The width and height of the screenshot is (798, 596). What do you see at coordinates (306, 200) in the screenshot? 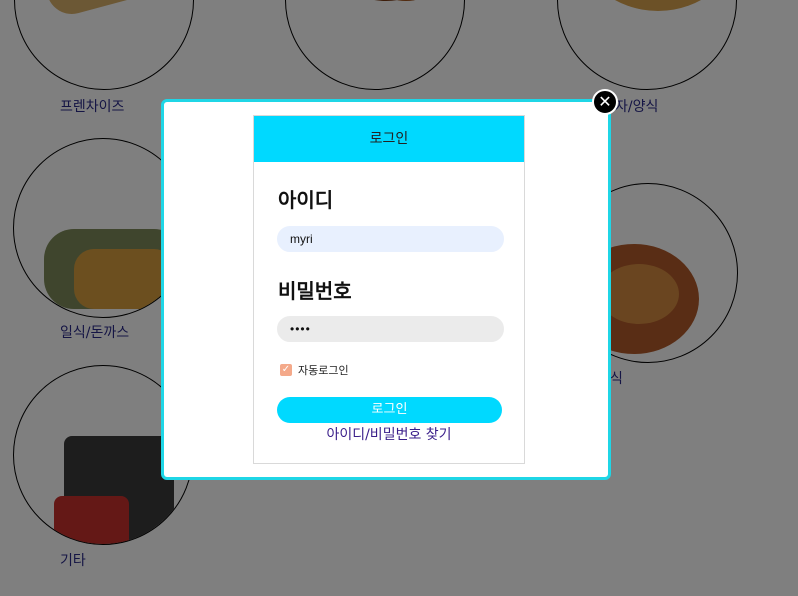
I see `id-label: 아이디` at bounding box center [306, 200].